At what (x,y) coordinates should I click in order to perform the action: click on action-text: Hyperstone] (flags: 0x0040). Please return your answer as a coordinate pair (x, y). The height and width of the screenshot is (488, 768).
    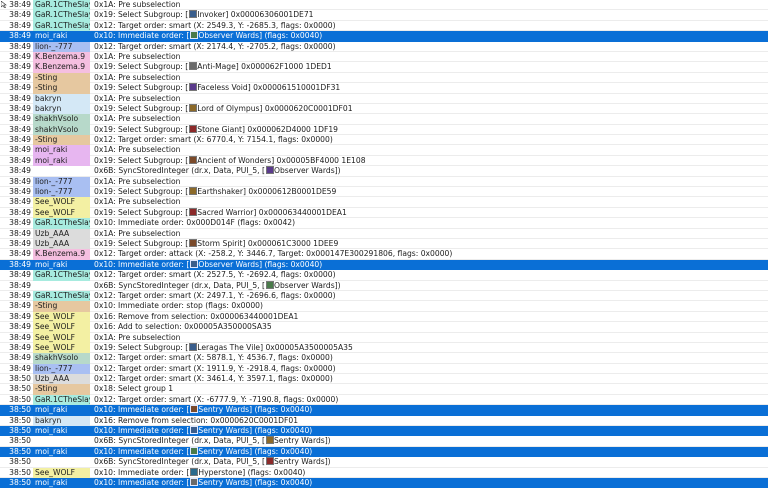
    Looking at the image, I should click on (252, 472).